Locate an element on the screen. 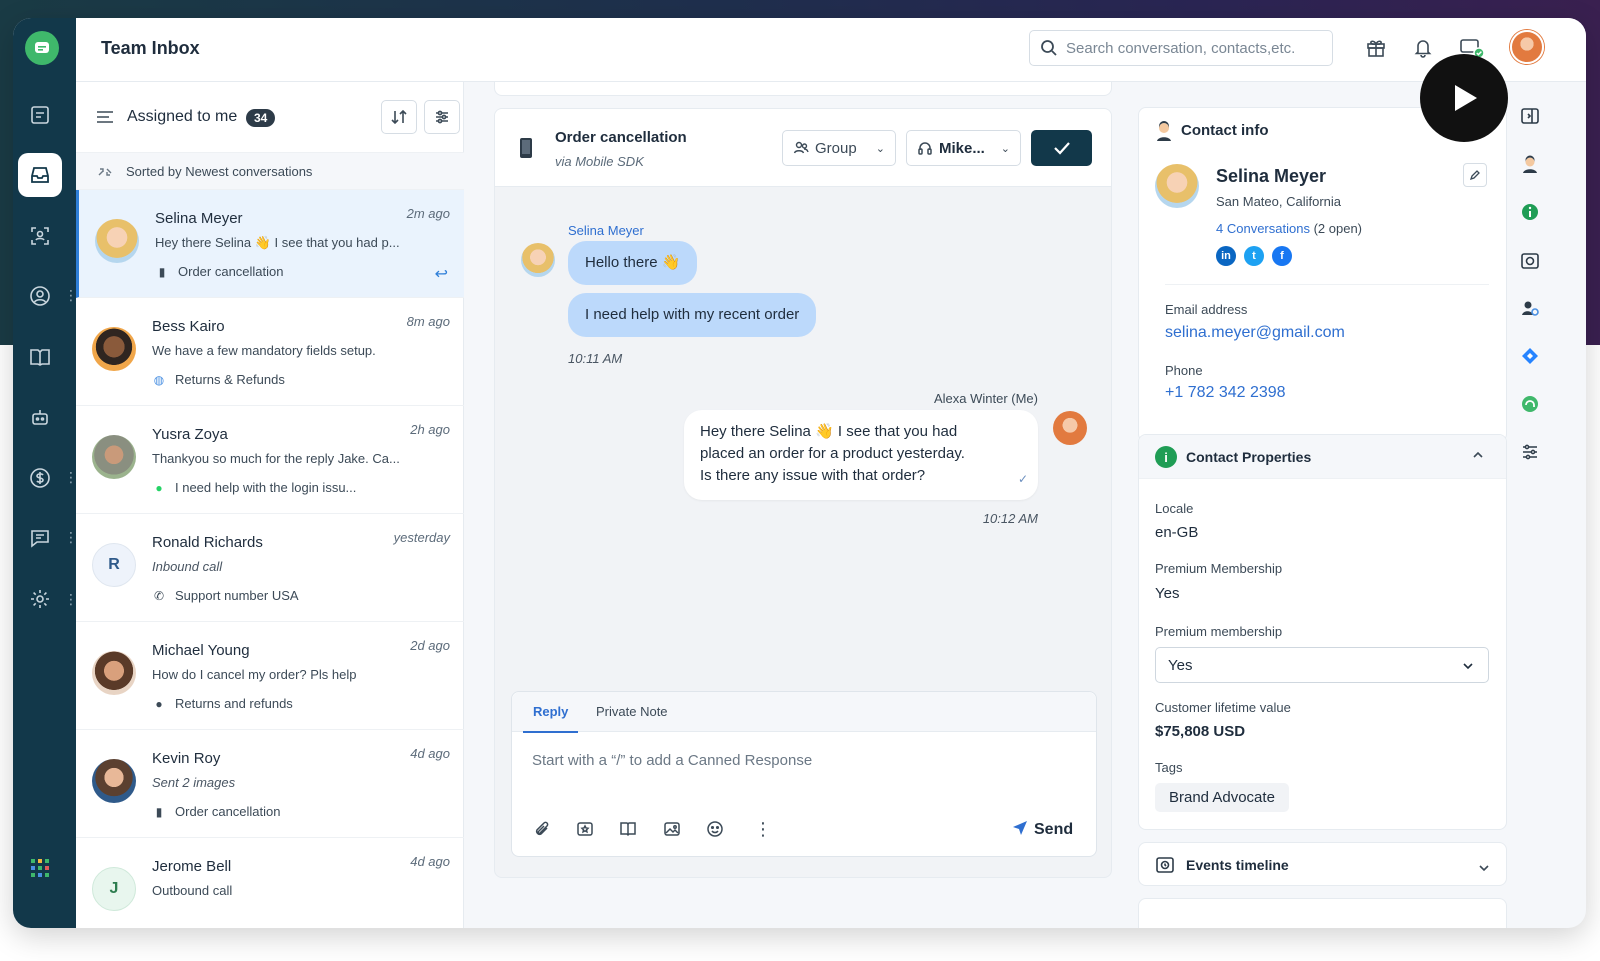  dashboard-icon is located at coordinates (40, 115).